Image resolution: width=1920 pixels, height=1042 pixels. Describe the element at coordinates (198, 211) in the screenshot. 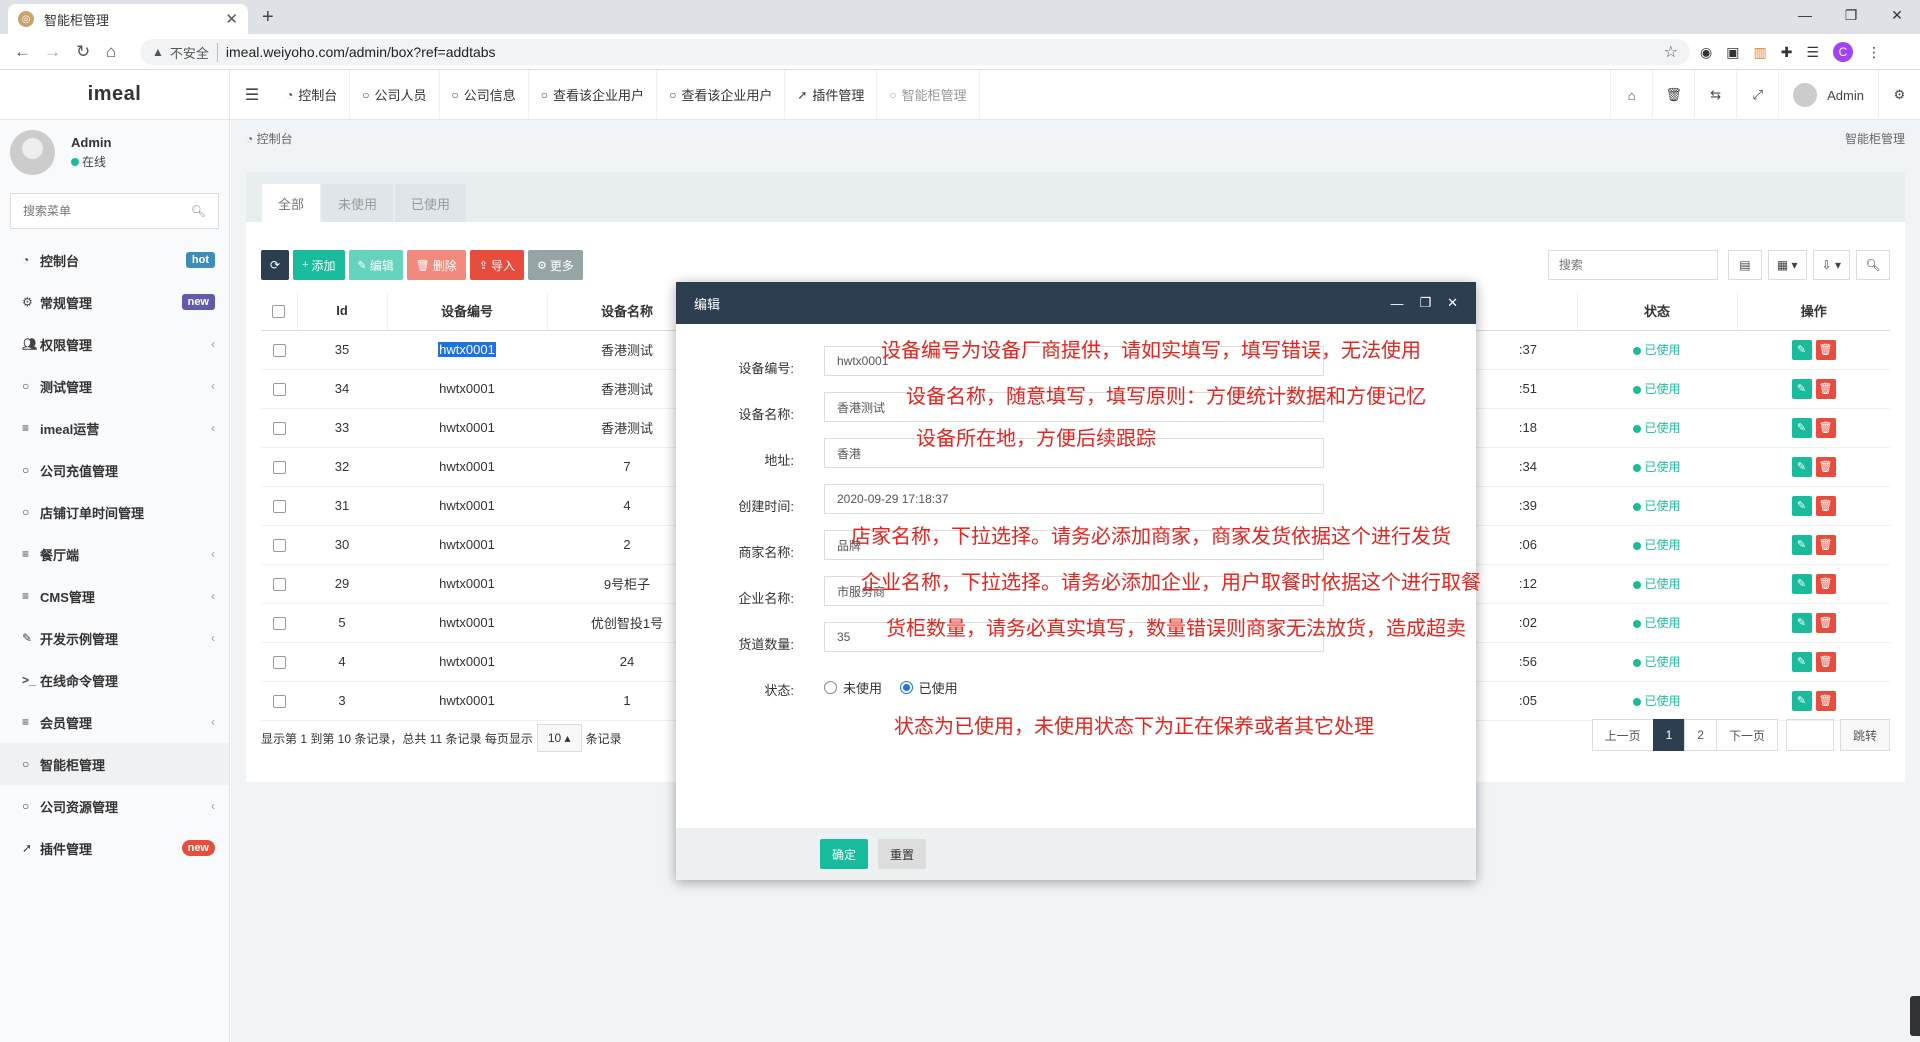

I see `search-icon: 🔍︎` at that location.